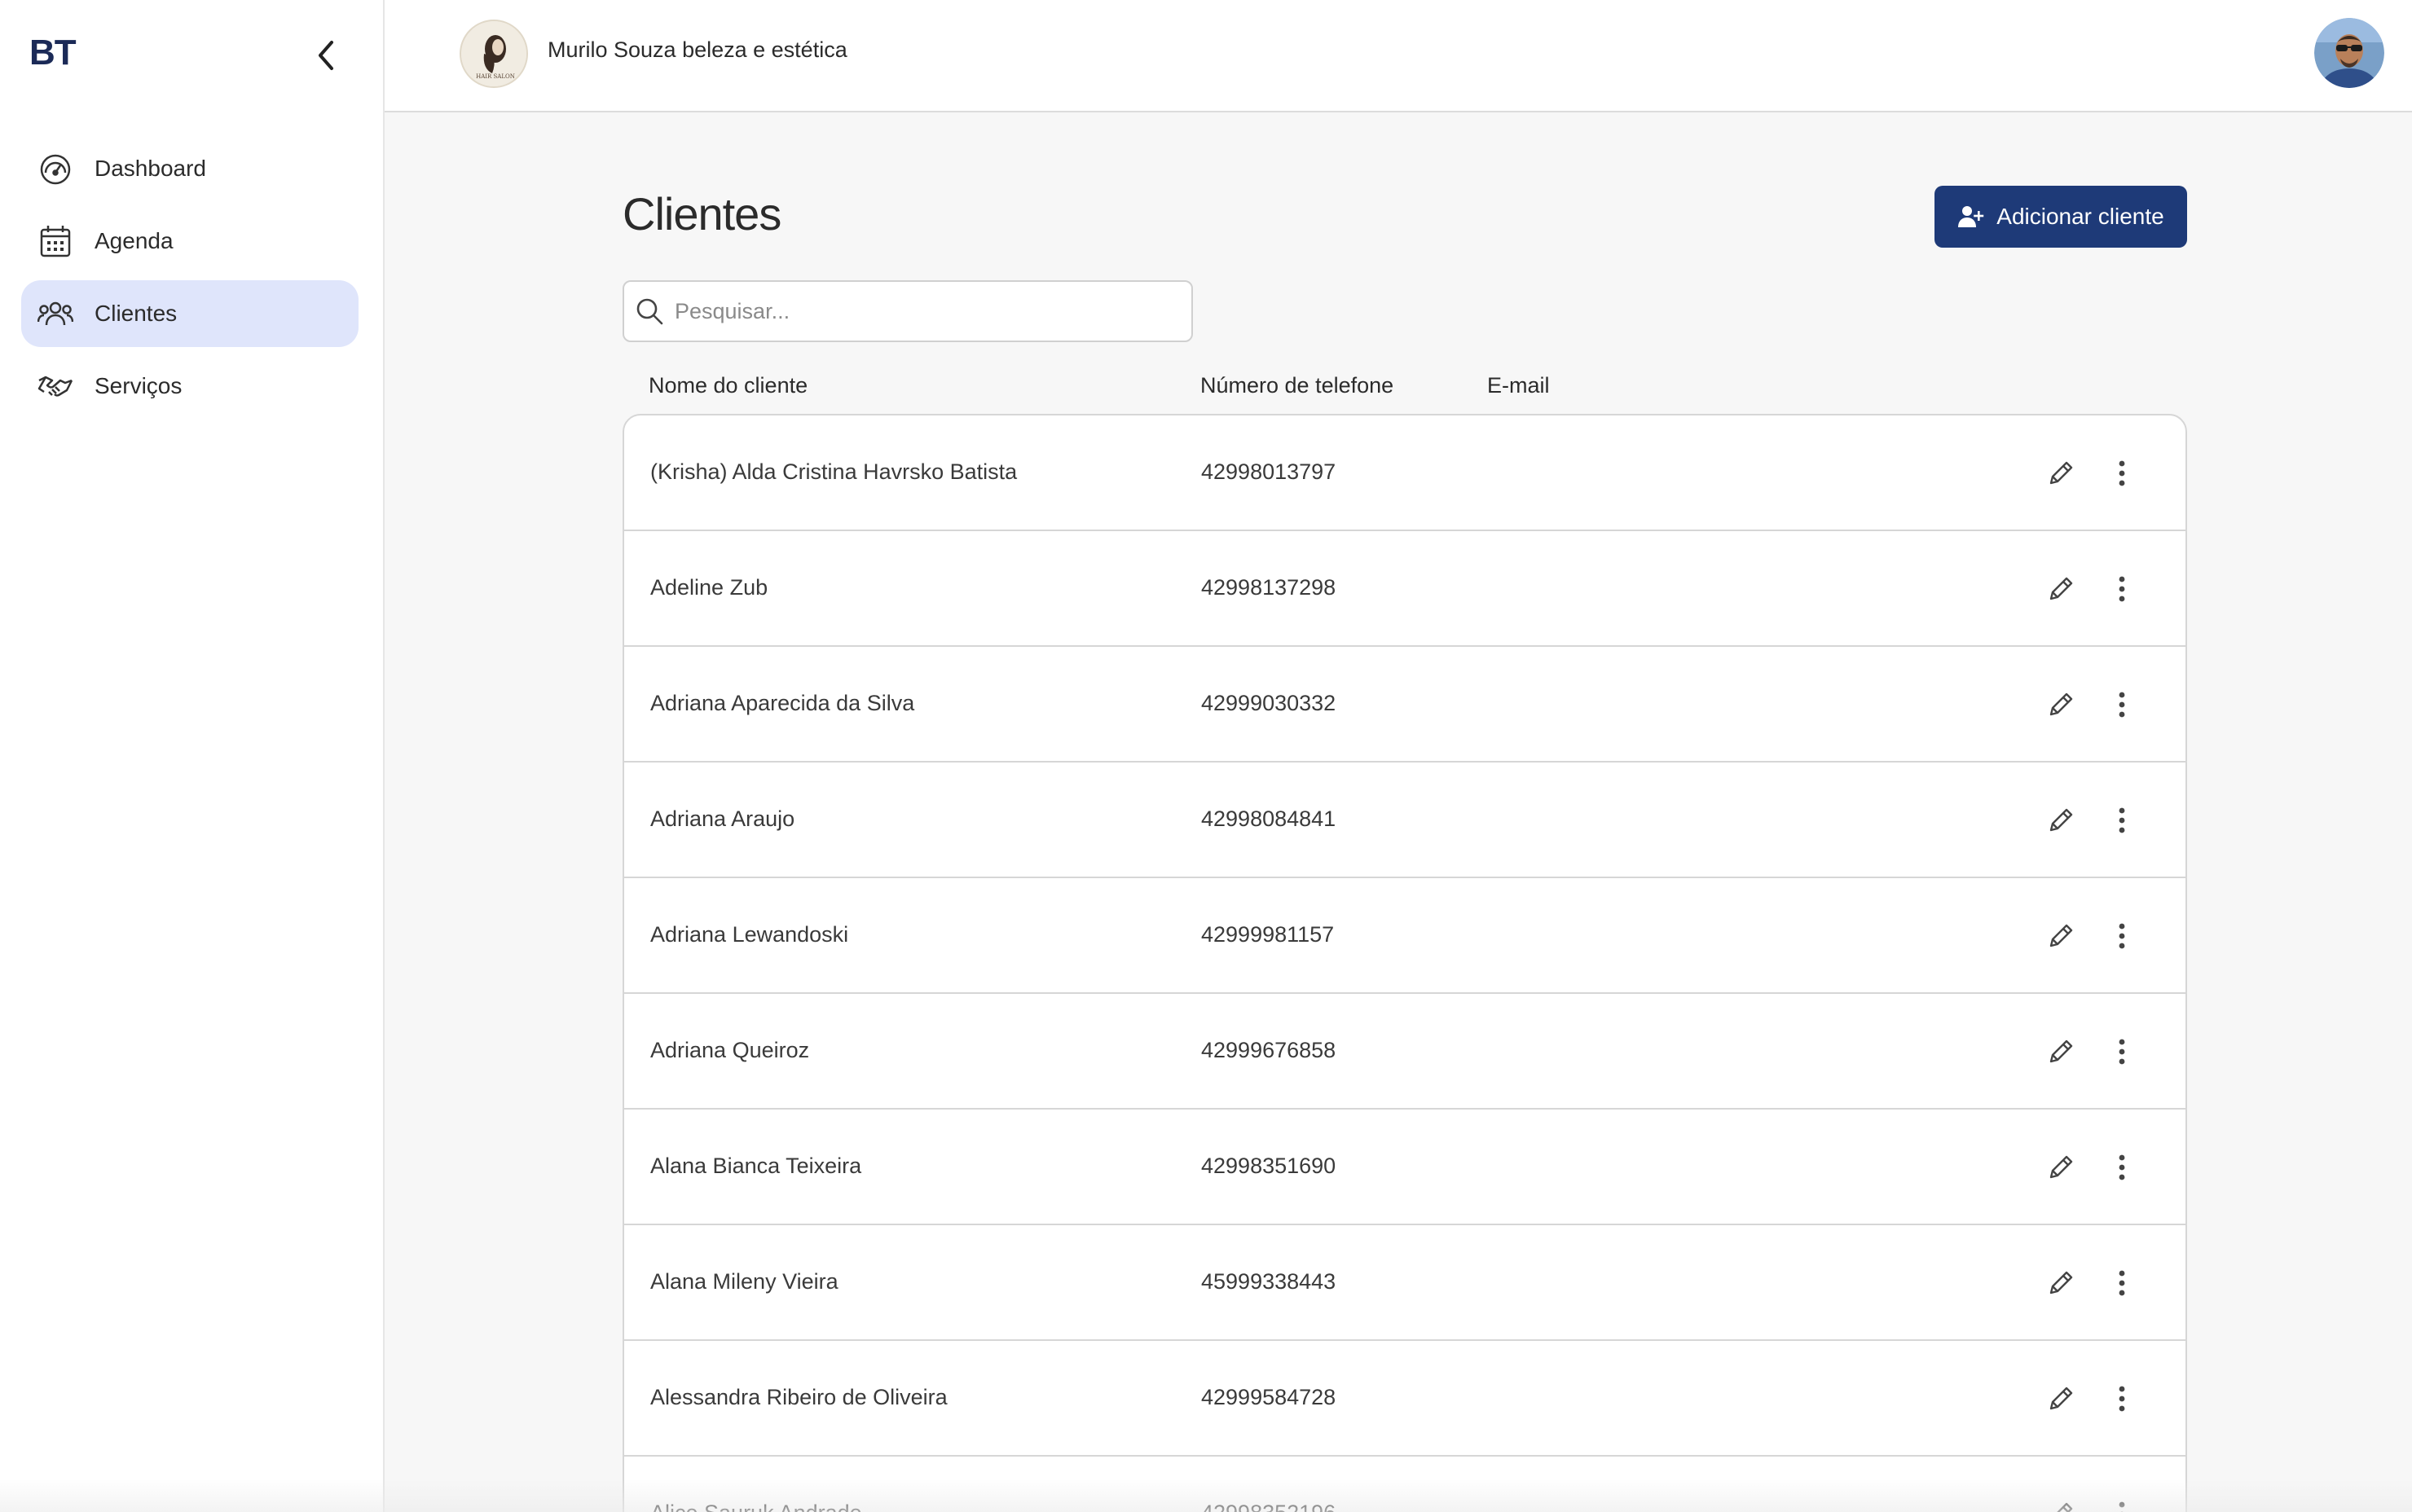 This screenshot has width=2412, height=1512. I want to click on column-header-phone: Número de telefone, so click(1296, 385).